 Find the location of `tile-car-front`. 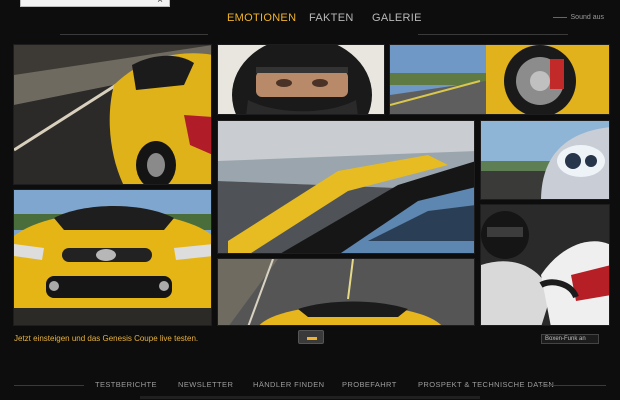

tile-car-front is located at coordinates (112, 257).